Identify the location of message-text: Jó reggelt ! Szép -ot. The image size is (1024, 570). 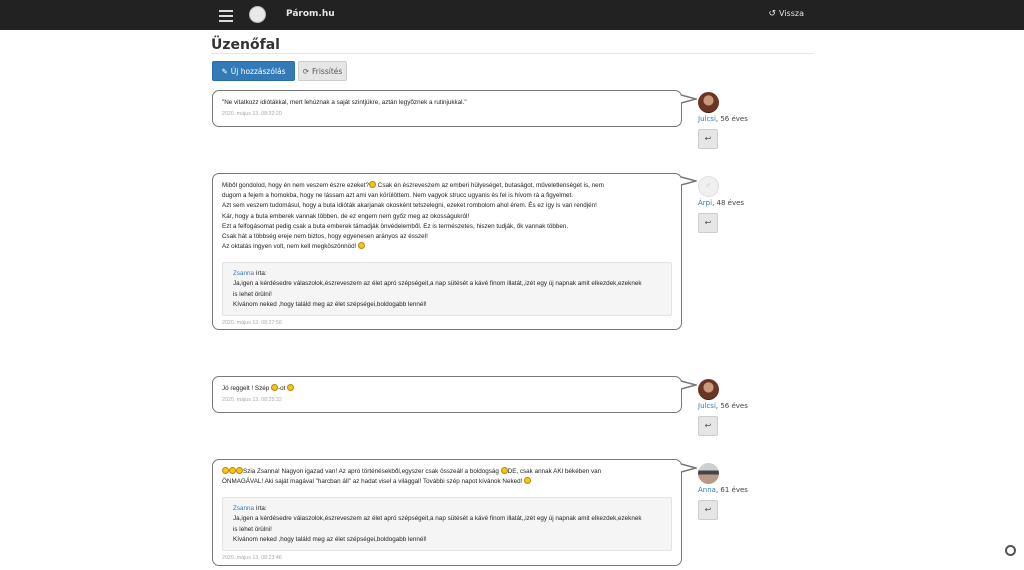
(447, 389).